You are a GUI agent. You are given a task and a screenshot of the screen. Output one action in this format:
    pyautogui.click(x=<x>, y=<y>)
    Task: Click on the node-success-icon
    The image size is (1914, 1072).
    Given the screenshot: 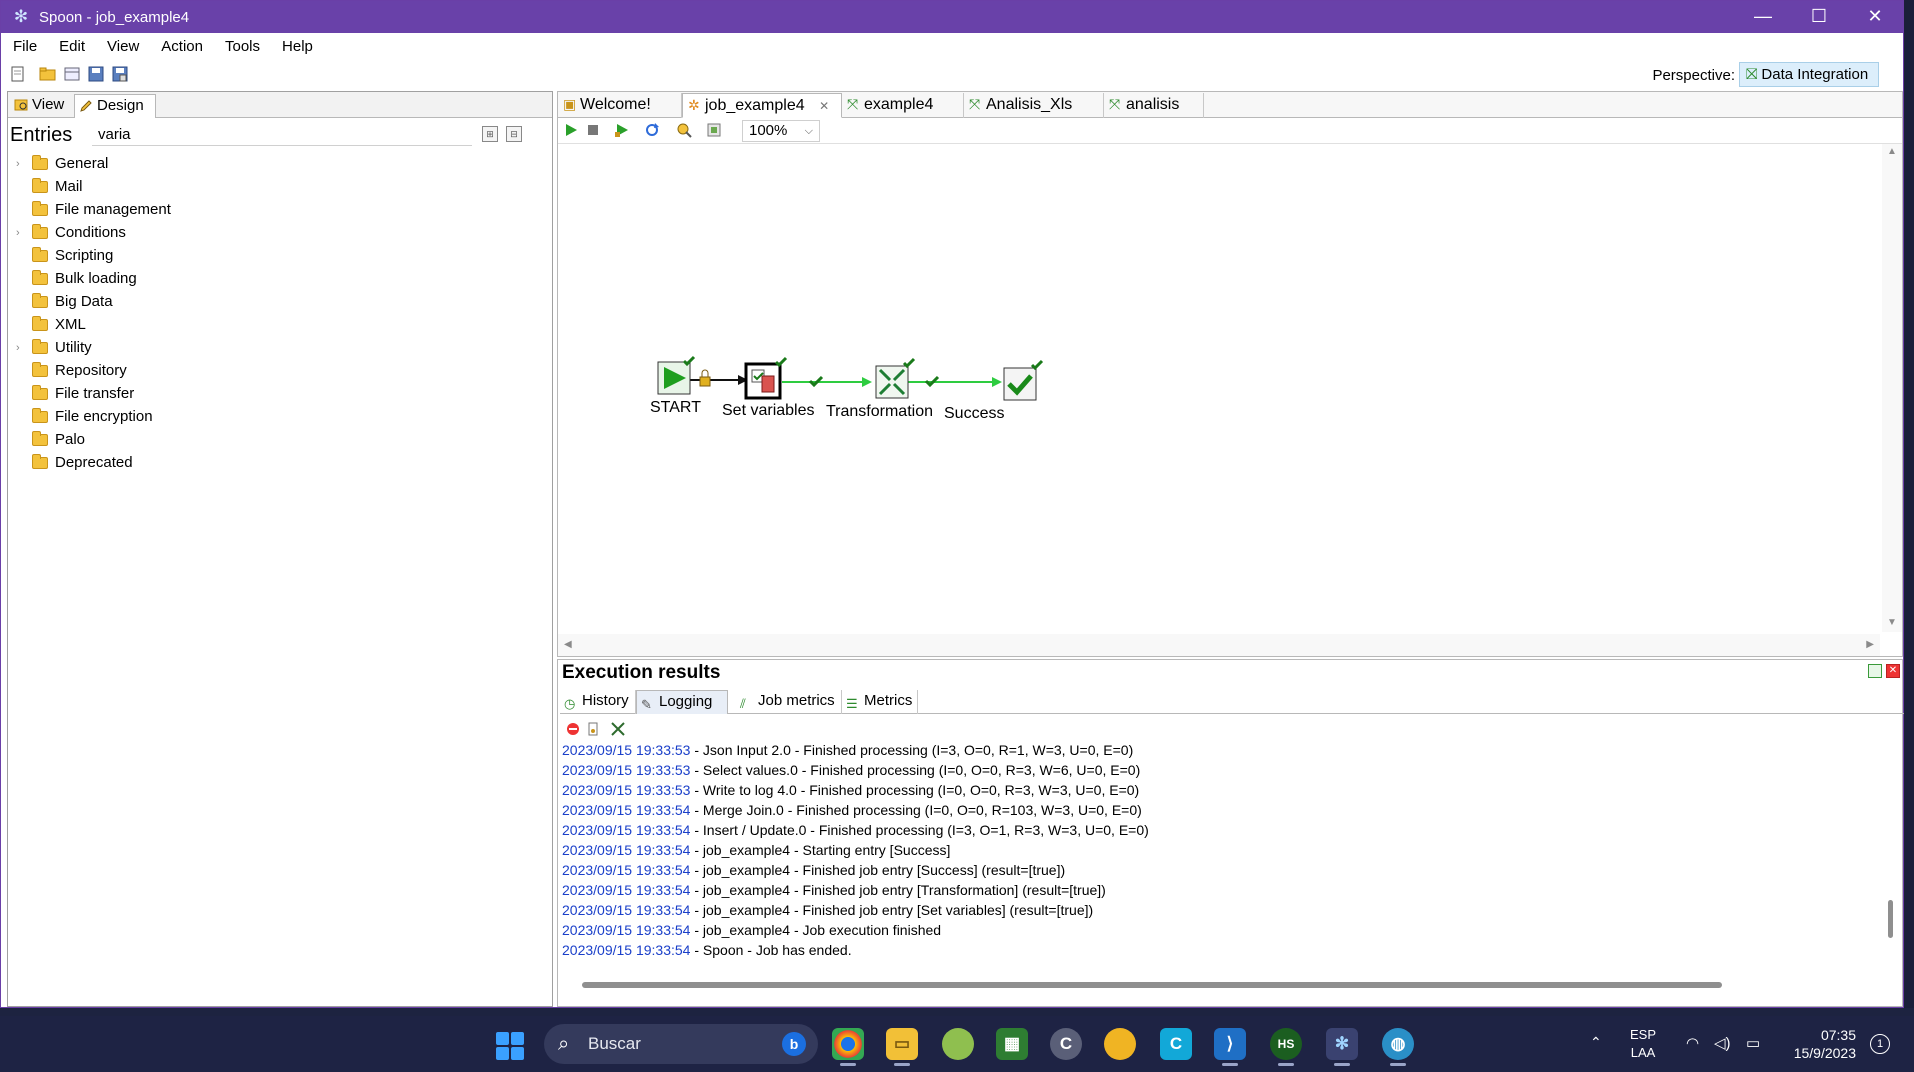 What is the action you would take?
    pyautogui.click(x=1023, y=380)
    